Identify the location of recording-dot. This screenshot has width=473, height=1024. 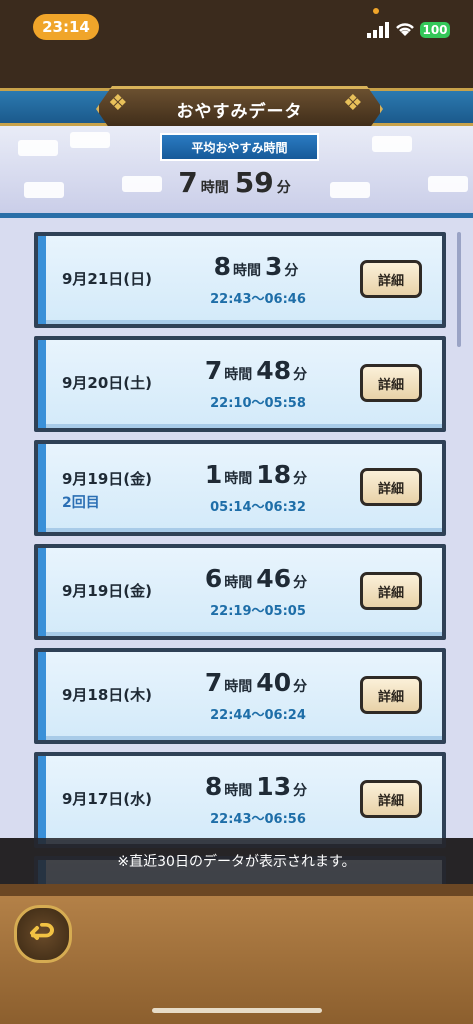
(376, 11).